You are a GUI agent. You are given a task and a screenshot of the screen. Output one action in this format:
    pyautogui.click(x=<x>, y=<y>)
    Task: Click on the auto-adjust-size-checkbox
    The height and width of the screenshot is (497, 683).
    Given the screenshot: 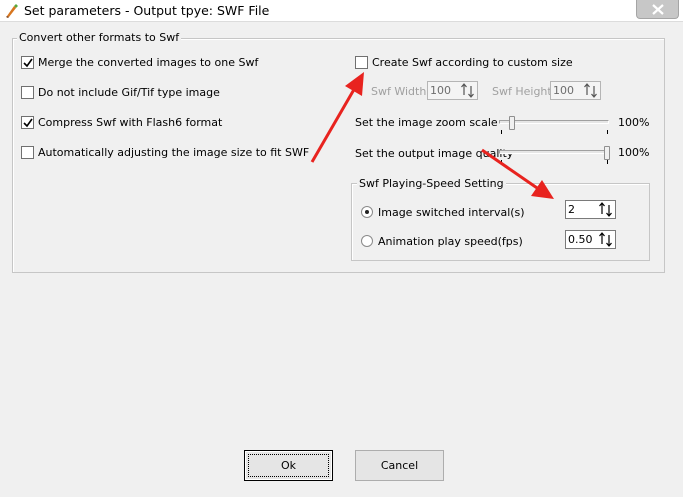 What is the action you would take?
    pyautogui.click(x=27, y=152)
    